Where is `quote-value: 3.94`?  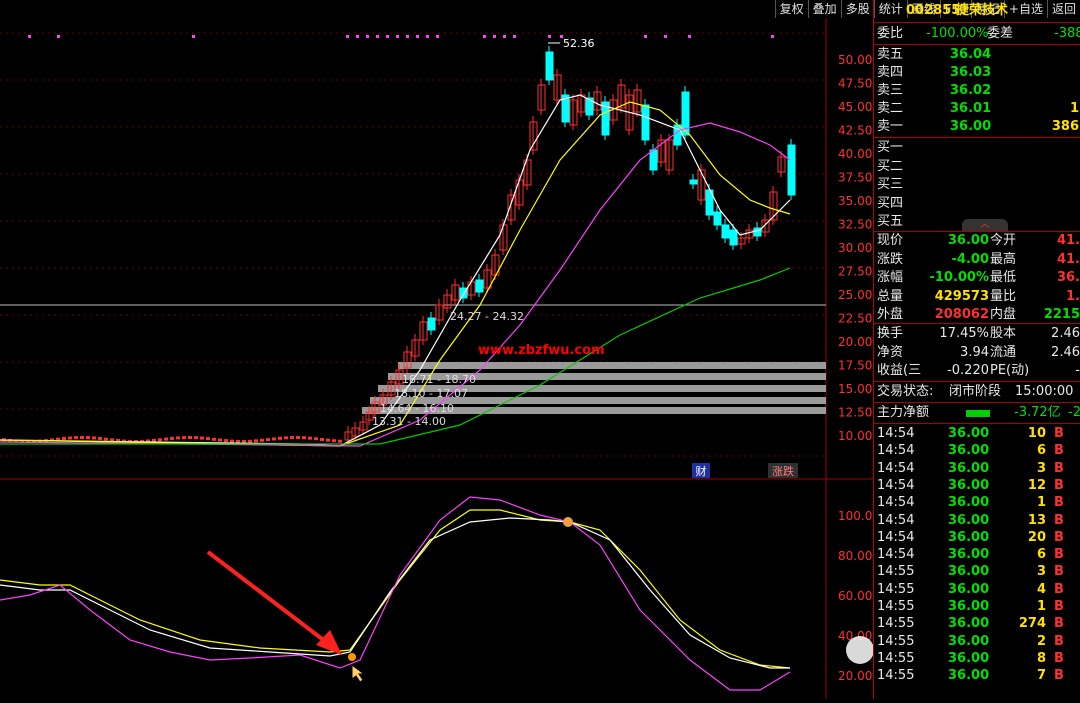
quote-value: 3.94 is located at coordinates (974, 352).